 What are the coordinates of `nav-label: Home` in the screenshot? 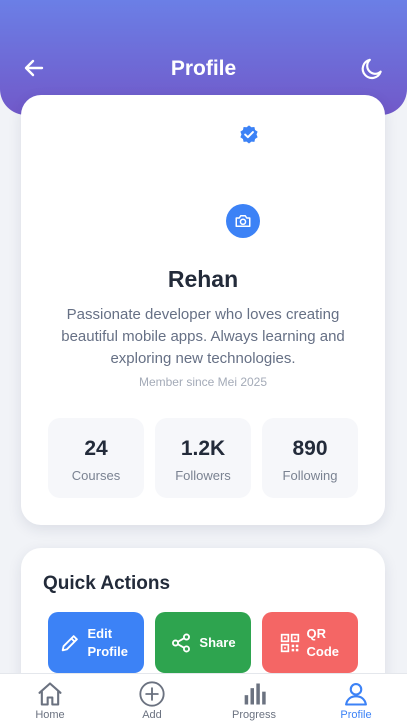 It's located at (50, 715).